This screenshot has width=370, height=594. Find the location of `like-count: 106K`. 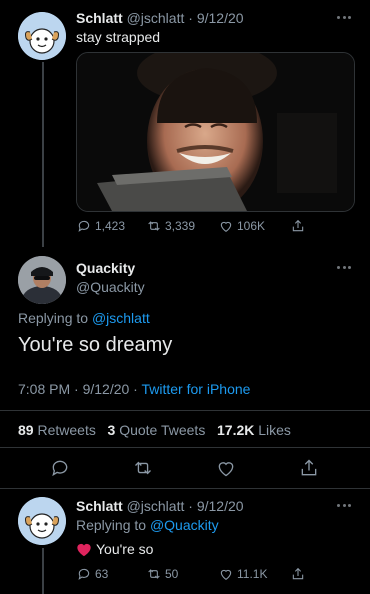

like-count: 106K is located at coordinates (251, 226).